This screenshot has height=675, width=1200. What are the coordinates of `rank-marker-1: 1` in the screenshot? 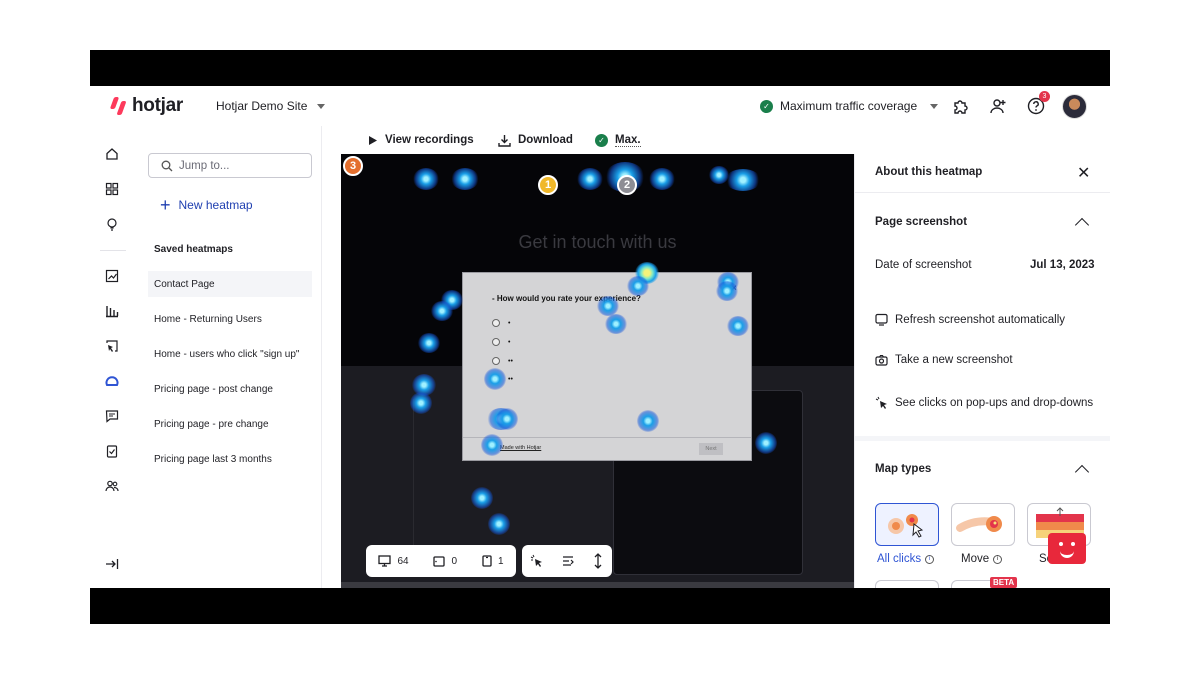 It's located at (548, 185).